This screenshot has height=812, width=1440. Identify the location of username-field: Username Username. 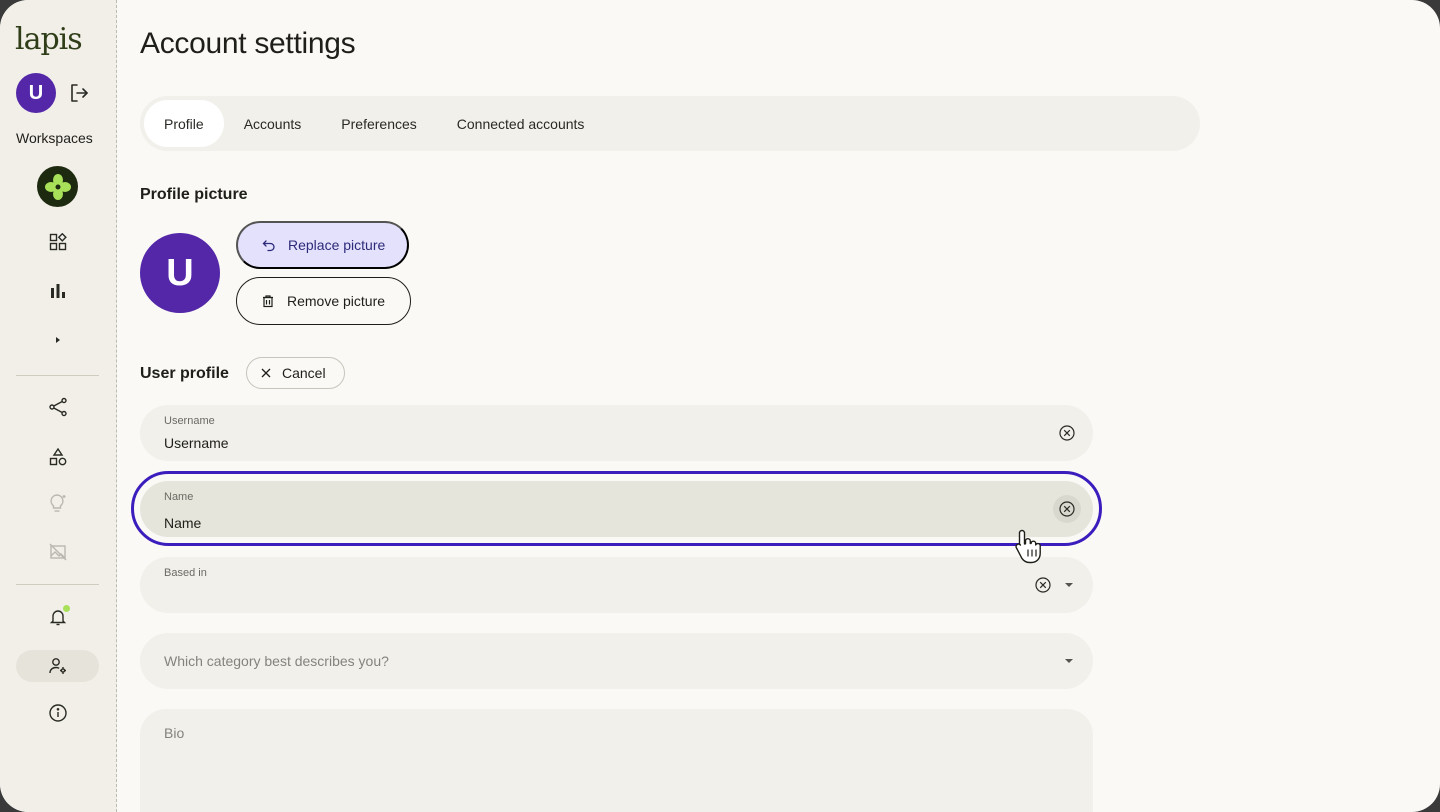
(616, 433).